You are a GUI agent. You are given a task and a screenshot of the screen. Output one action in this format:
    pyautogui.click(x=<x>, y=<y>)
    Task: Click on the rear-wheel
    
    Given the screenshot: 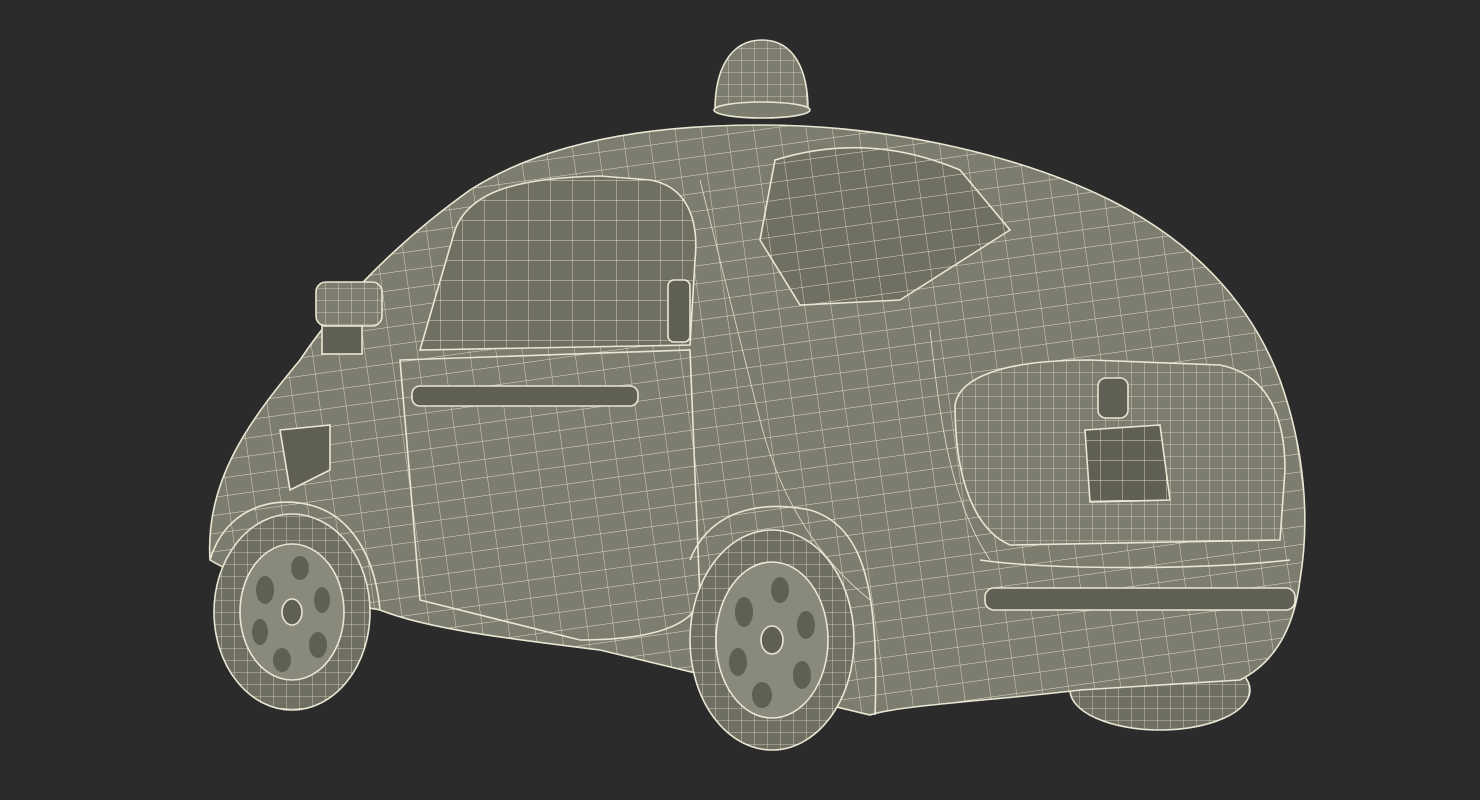 What is the action you would take?
    pyautogui.click(x=772, y=640)
    